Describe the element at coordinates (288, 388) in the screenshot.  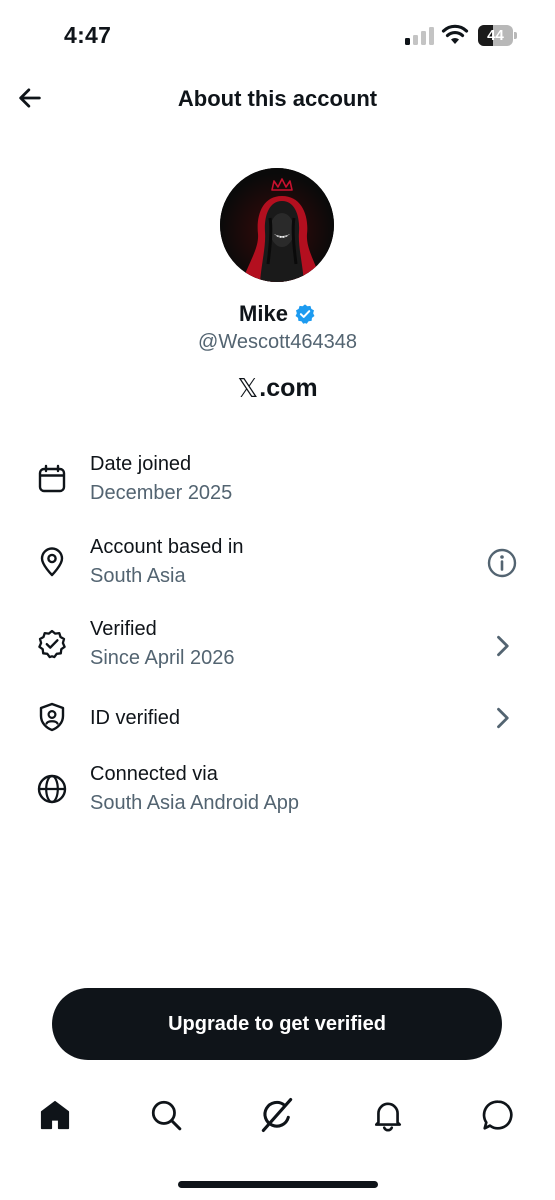
I see `site-domain: .com` at that location.